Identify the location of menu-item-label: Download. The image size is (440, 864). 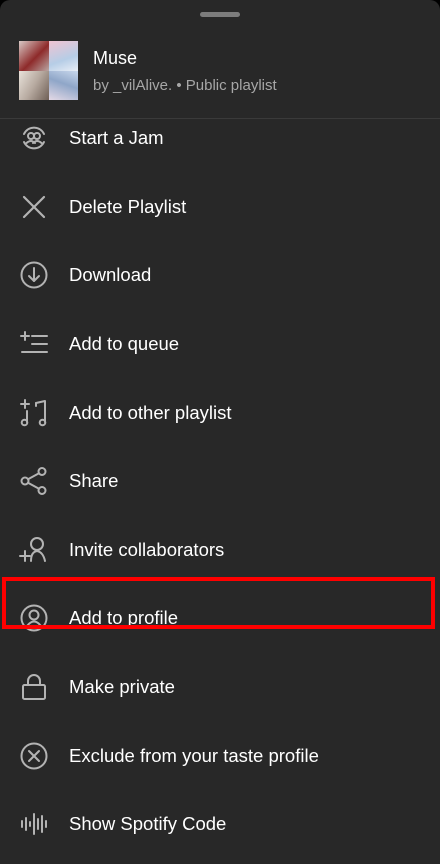
(110, 275).